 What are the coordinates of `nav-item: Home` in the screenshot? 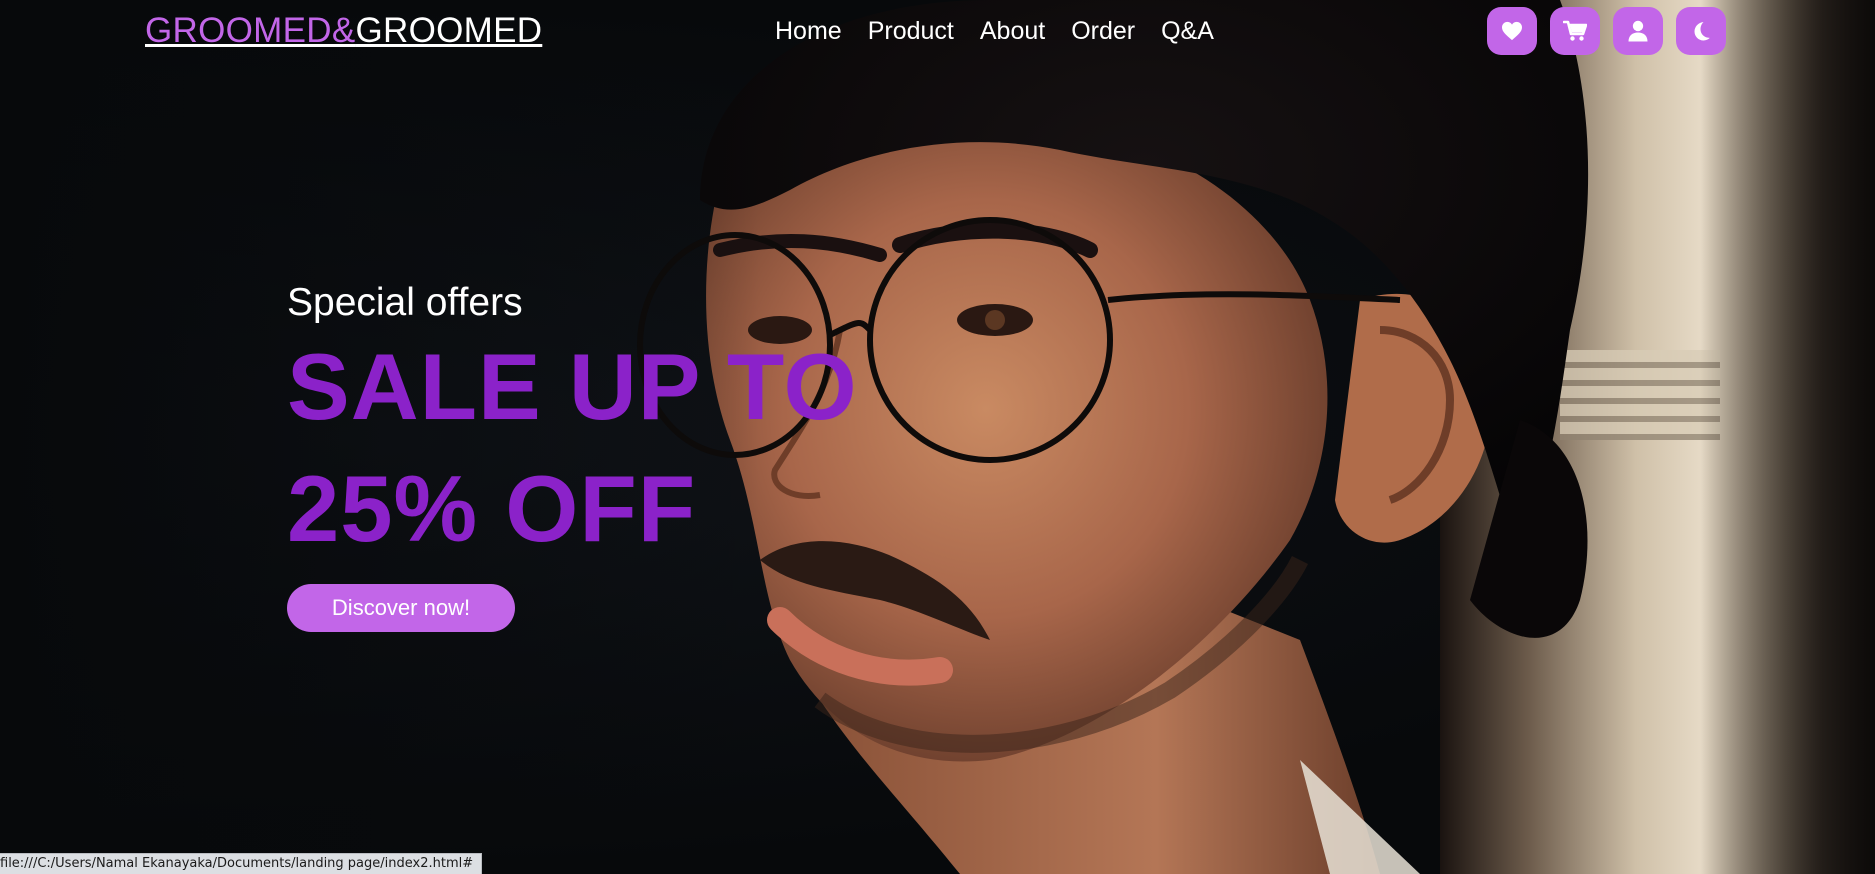 It's located at (808, 31).